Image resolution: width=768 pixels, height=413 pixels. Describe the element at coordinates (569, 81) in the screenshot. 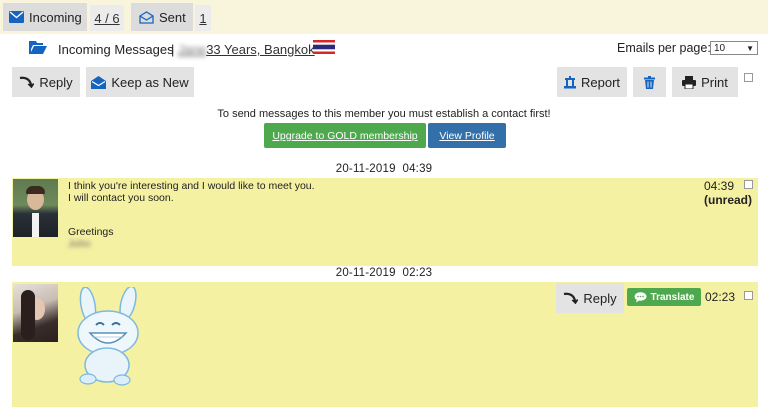

I see `gavel-icon` at that location.